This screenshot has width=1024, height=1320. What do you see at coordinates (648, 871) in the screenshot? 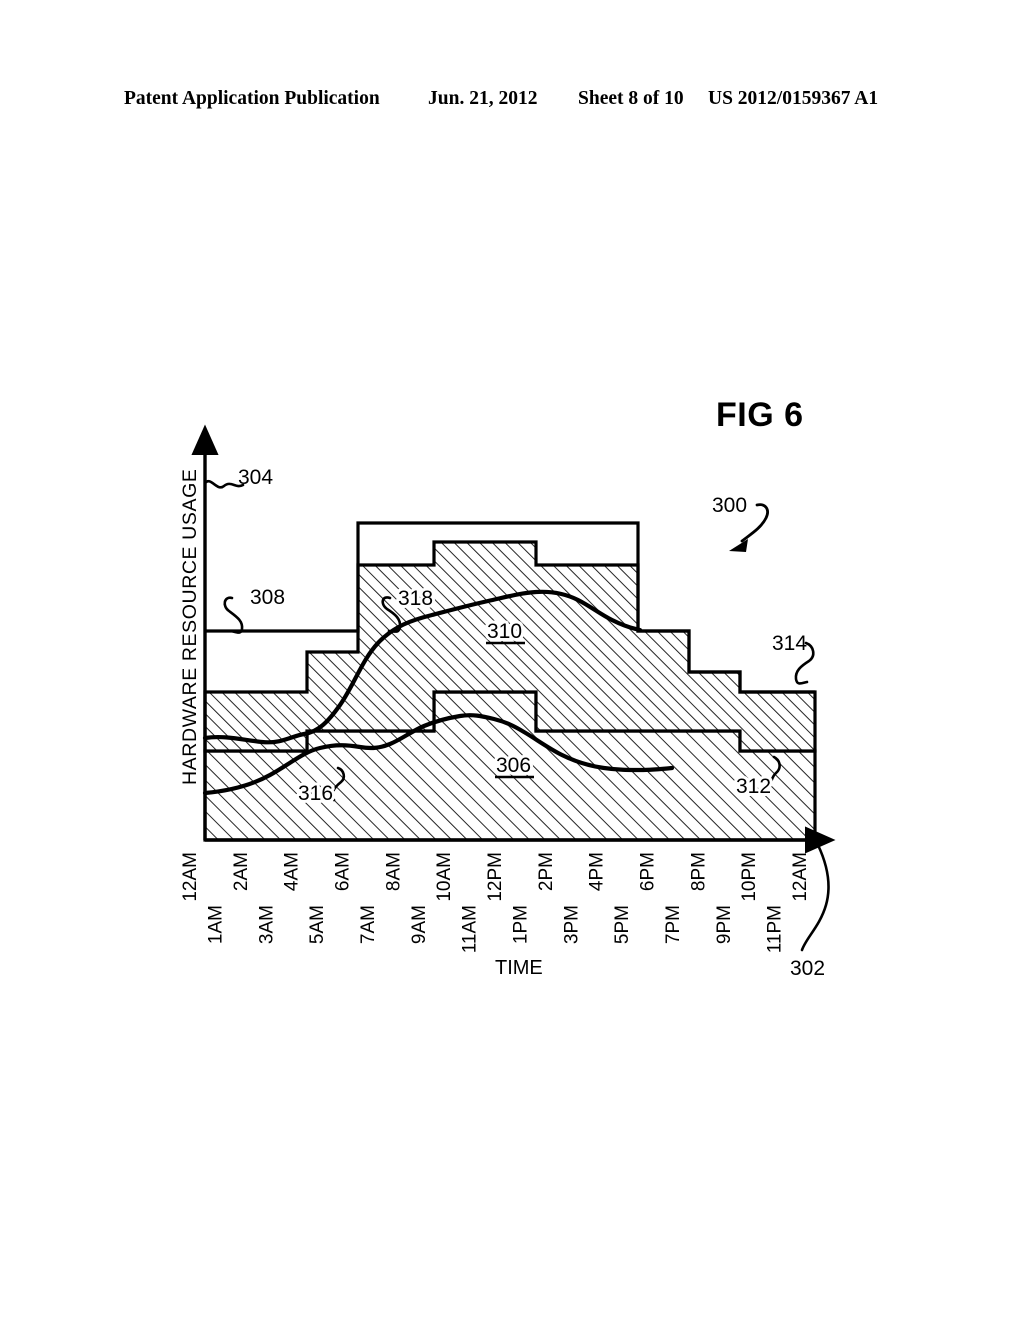
I see `x-tick-label: 6PM` at bounding box center [648, 871].